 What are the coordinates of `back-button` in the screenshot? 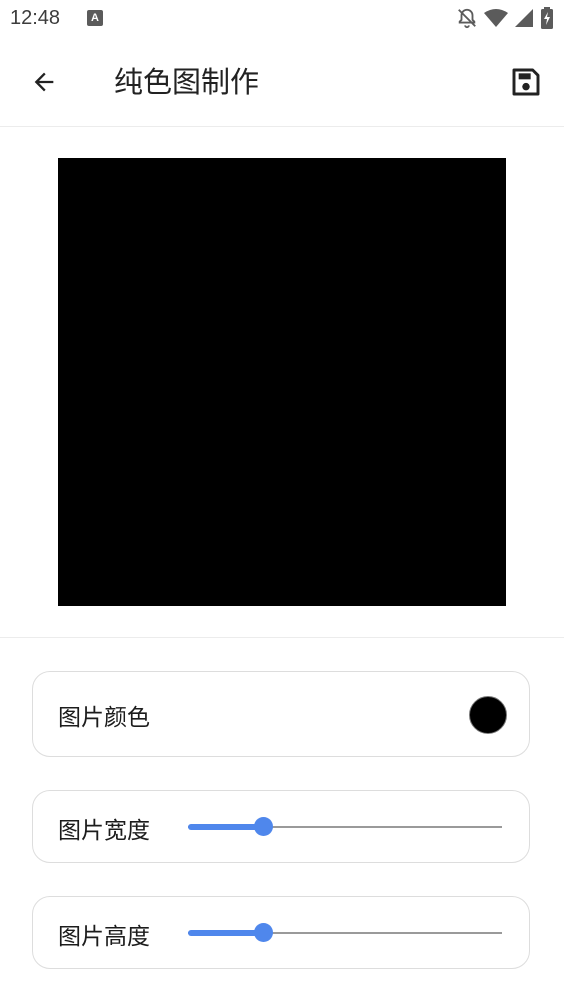 It's located at (44, 82).